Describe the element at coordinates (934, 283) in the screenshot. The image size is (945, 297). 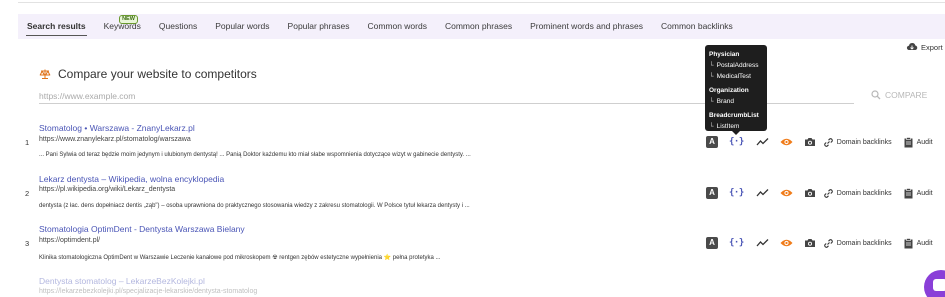
I see `chat-launcher-button` at that location.